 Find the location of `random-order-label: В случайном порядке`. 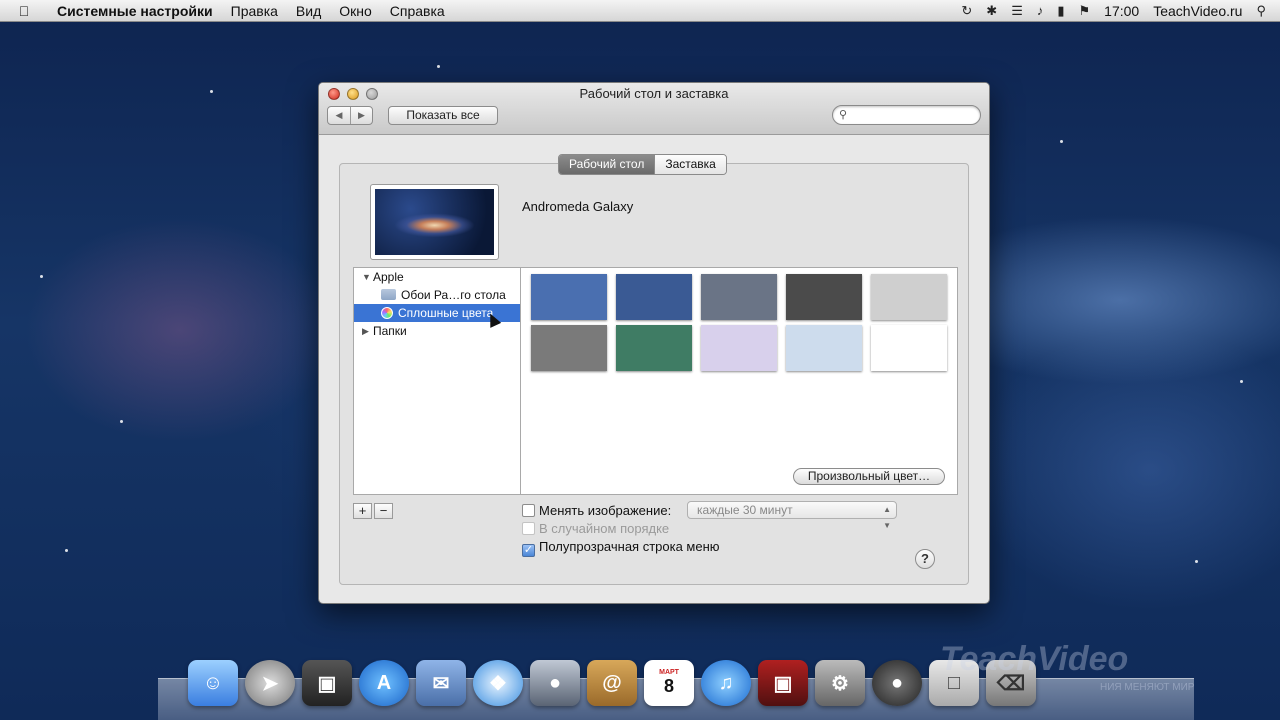

random-order-label: В случайном порядке is located at coordinates (604, 528).